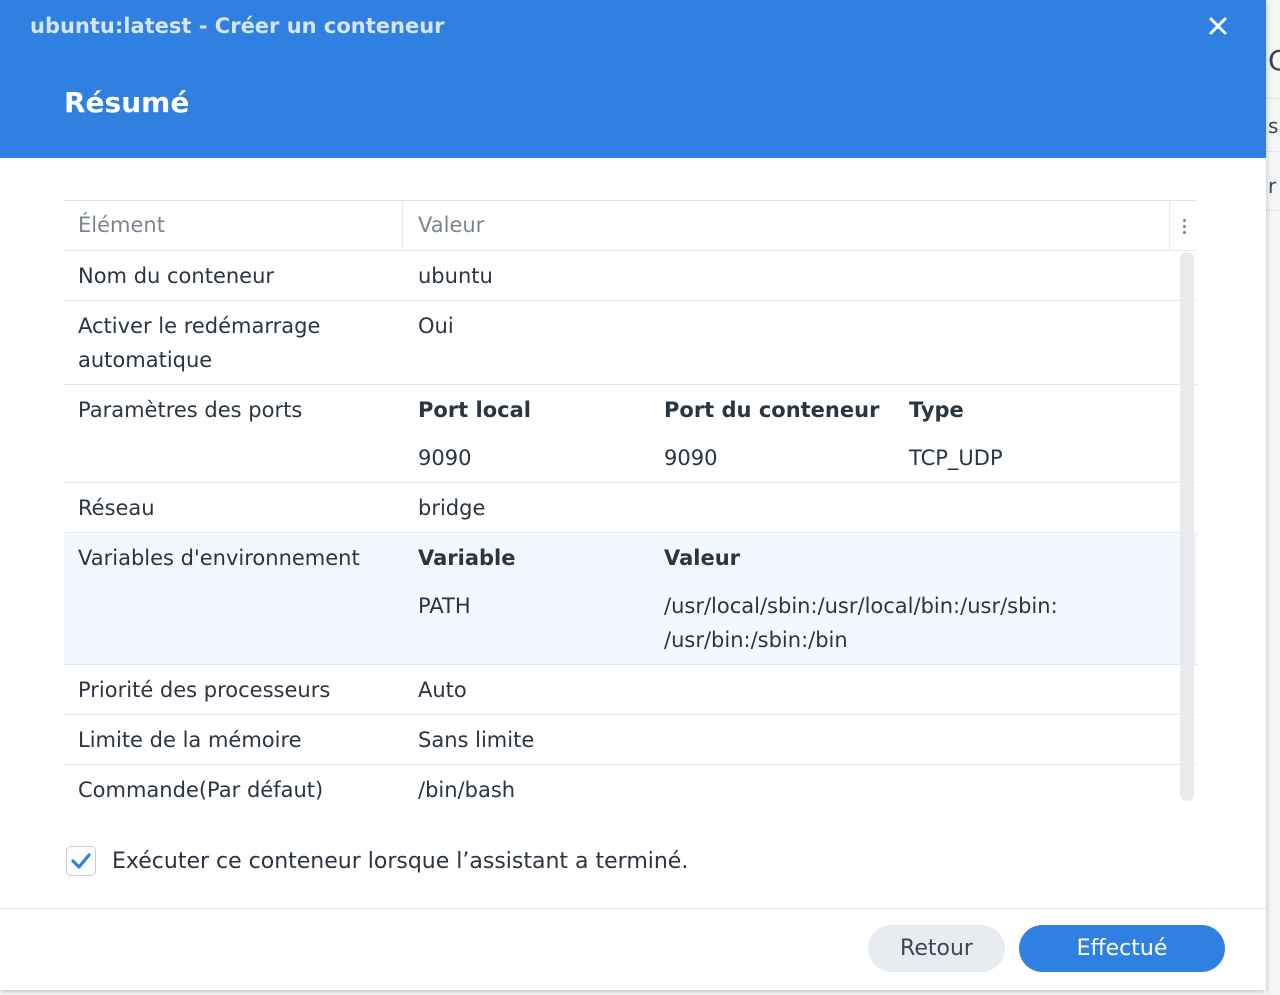  Describe the element at coordinates (936, 410) in the screenshot. I see `port-type-header: Type` at that location.